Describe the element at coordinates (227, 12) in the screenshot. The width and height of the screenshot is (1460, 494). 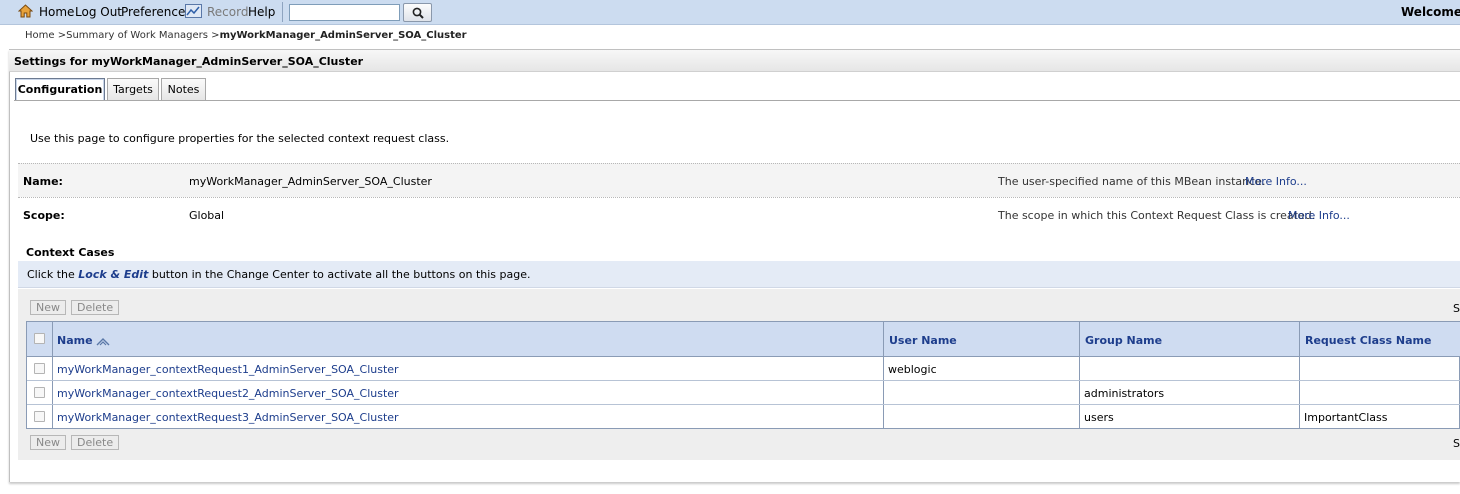
I see `record-link: Record` at that location.